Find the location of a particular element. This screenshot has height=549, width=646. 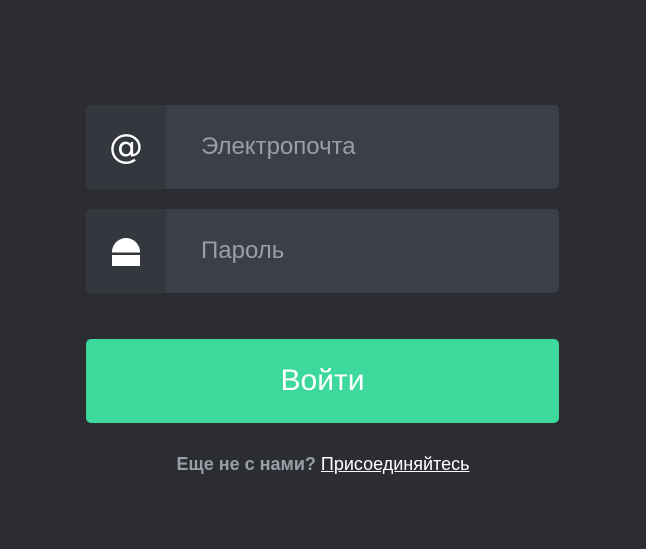

signup-prompt: Еще не с нами? Присоединяйтесь is located at coordinates (323, 464).